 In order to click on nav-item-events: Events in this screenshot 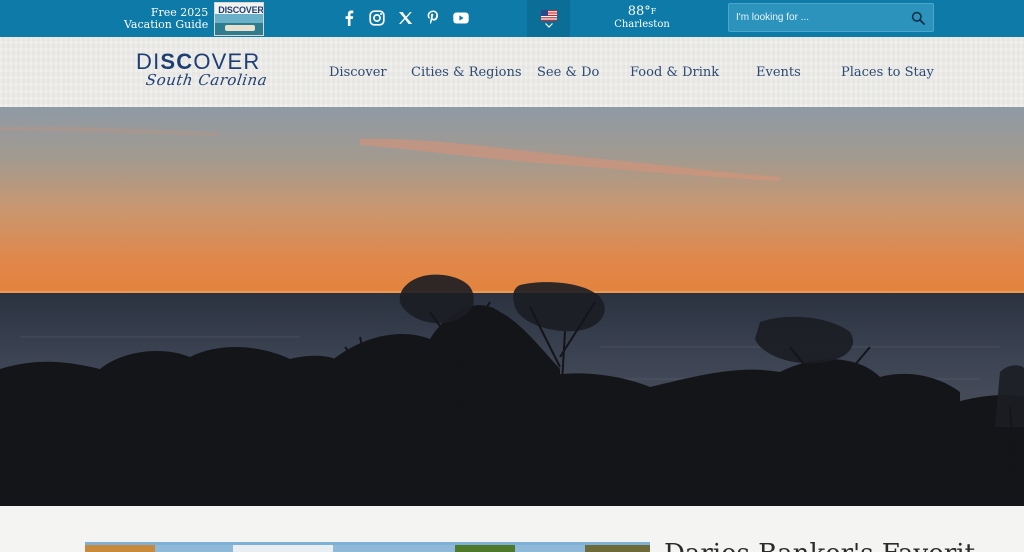, I will do `click(778, 73)`.